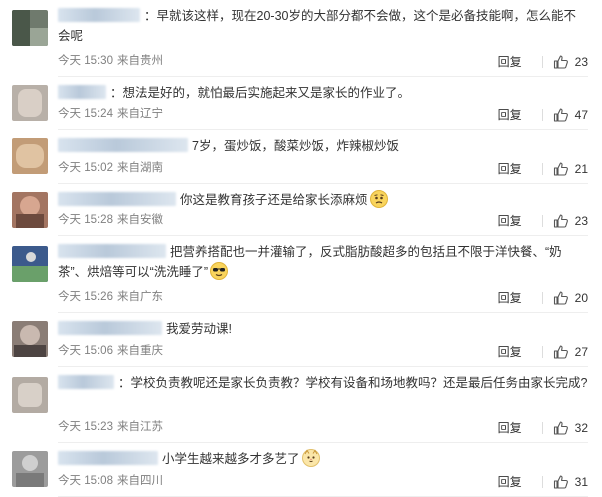  I want to click on like-count: 32, so click(581, 428).